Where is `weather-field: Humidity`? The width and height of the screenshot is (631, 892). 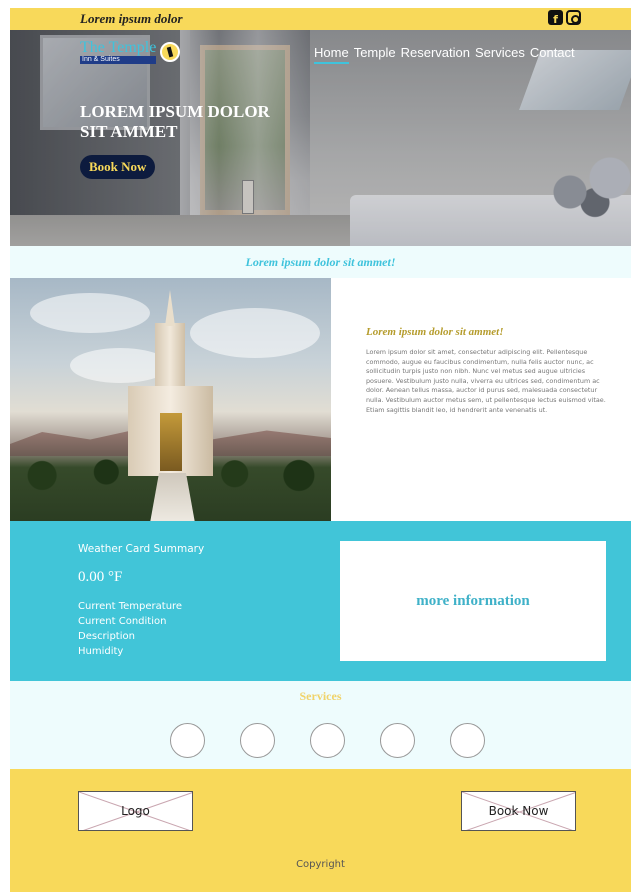
weather-field: Humidity is located at coordinates (101, 651).